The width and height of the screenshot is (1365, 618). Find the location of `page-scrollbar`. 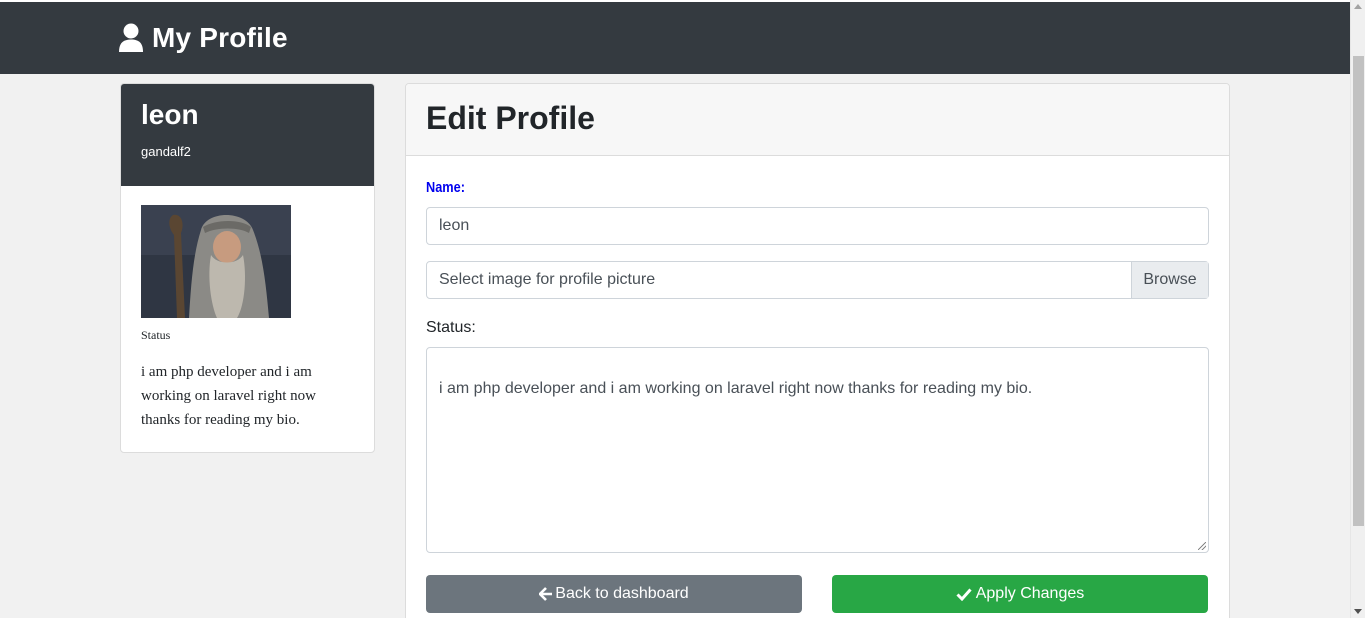

page-scrollbar is located at coordinates (1357, 309).